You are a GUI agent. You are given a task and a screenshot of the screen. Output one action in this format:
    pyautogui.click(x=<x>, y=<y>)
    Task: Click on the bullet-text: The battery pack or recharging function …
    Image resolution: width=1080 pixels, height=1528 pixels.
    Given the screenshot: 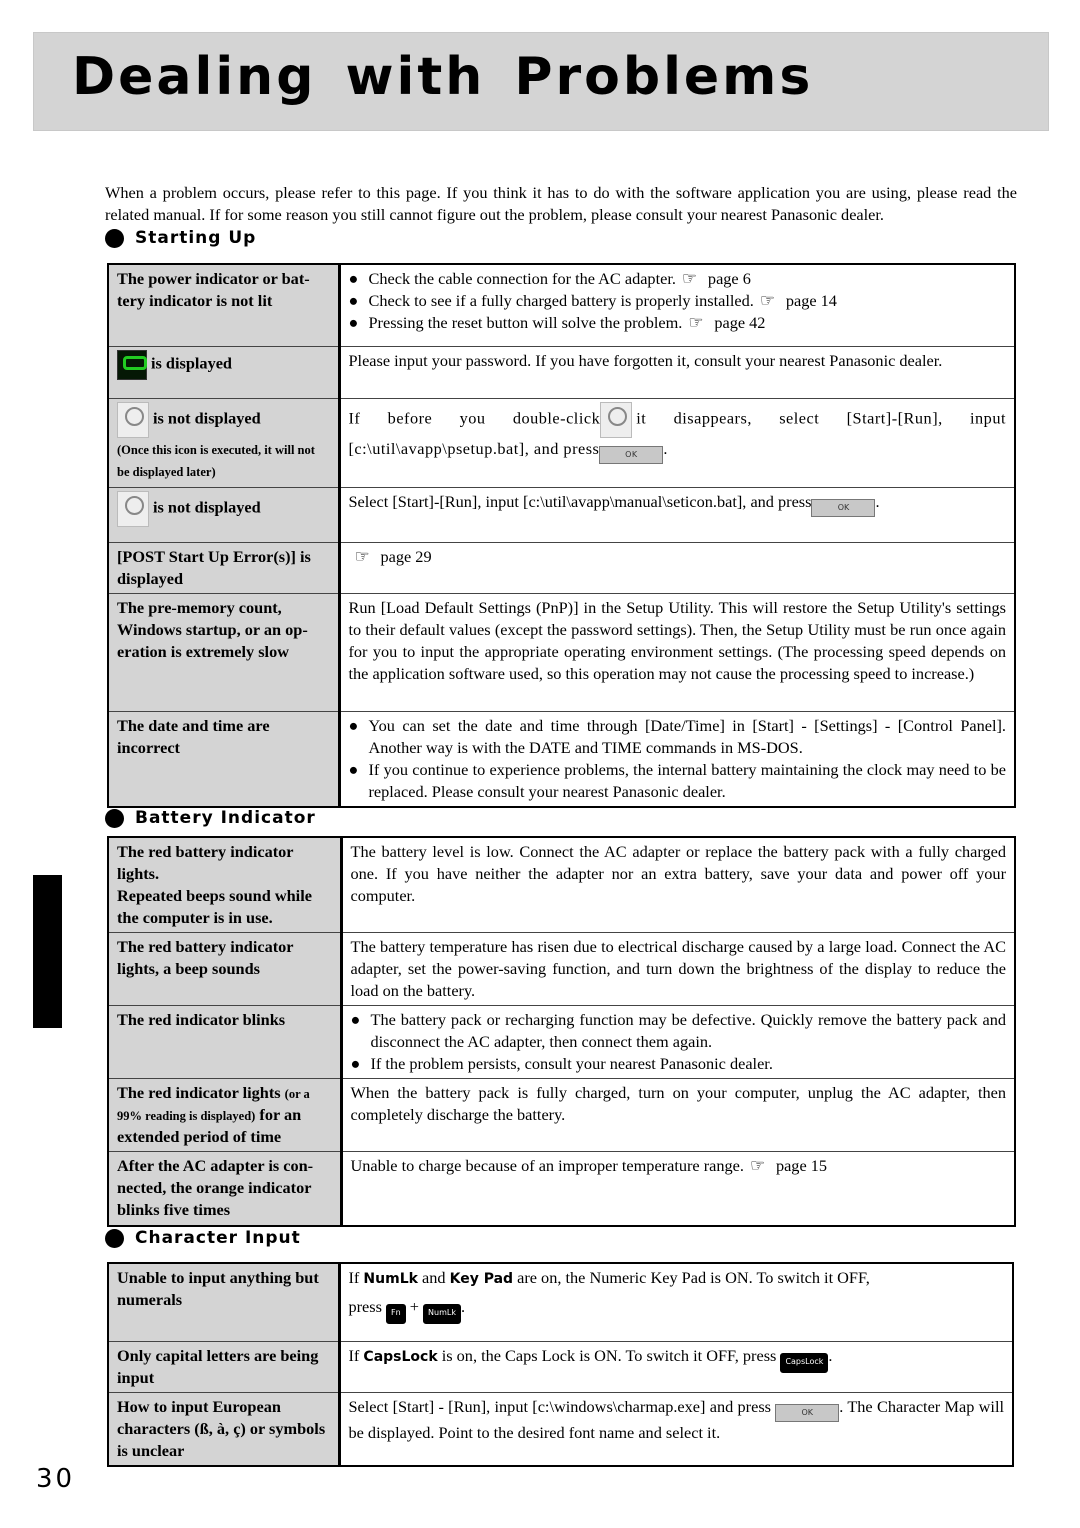 What is the action you would take?
    pyautogui.click(x=689, y=1031)
    